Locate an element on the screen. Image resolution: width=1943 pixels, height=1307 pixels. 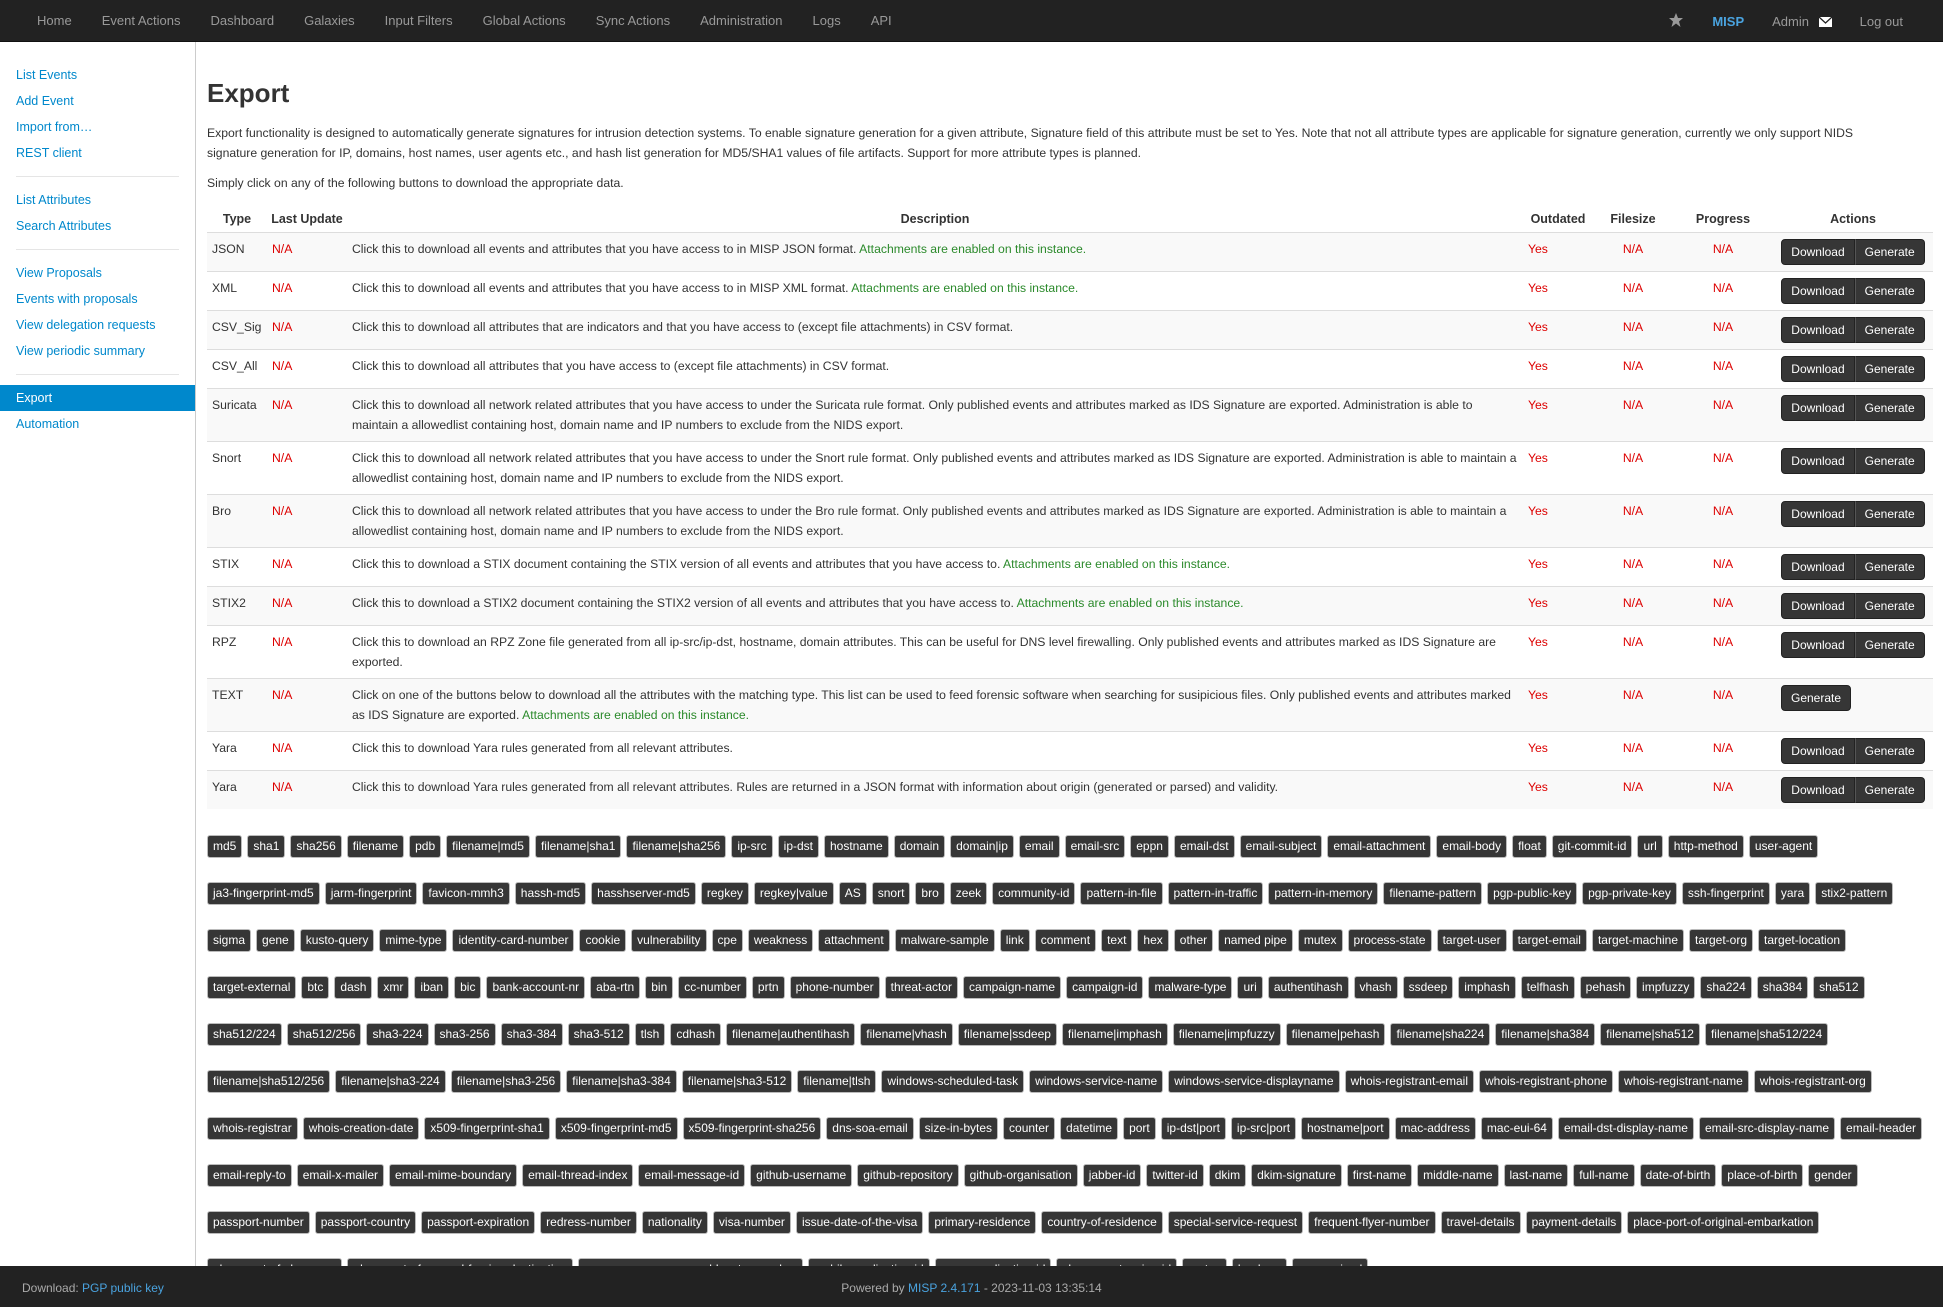
attribute-type-button: malware-sample is located at coordinates (944, 940).